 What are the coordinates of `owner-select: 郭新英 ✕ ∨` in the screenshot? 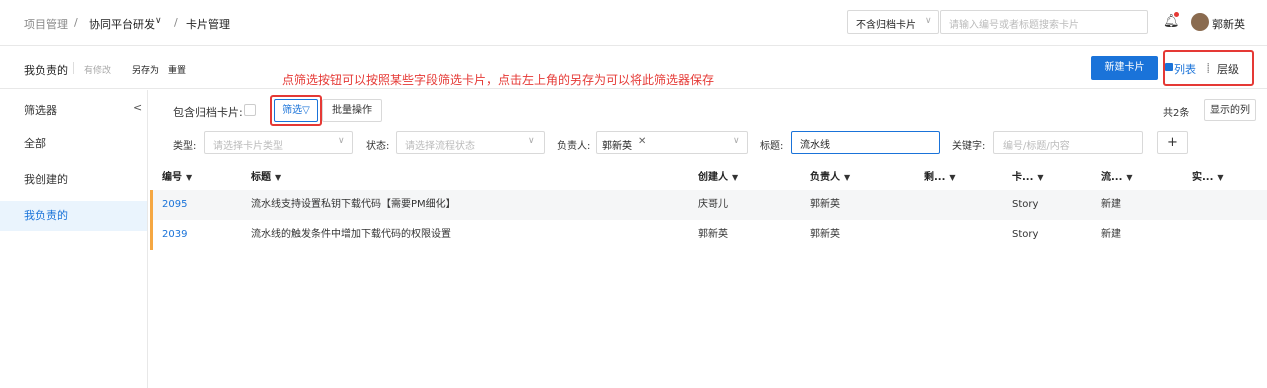 It's located at (672, 142).